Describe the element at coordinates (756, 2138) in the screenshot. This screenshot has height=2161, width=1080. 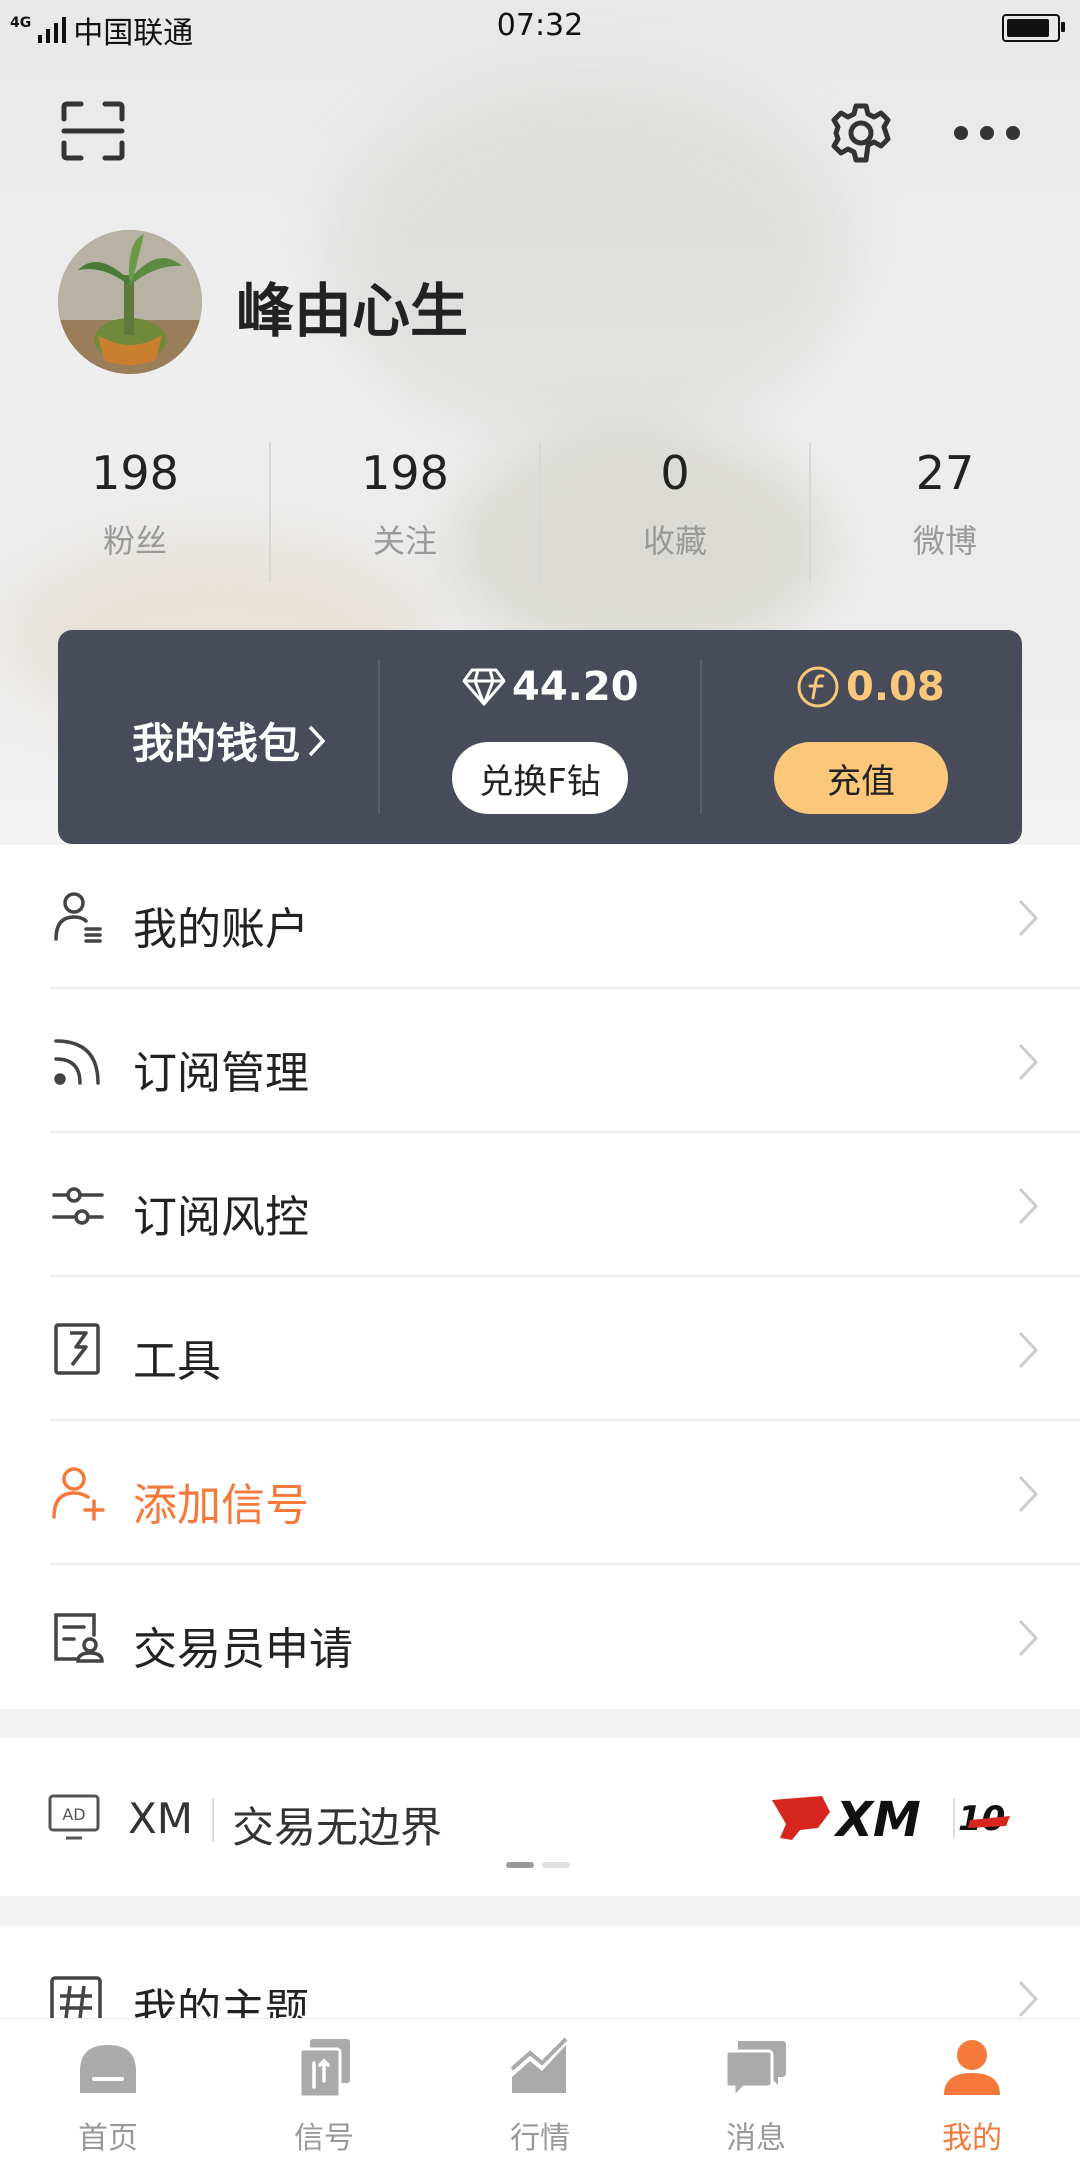
I see `tab-label: 消息` at that location.